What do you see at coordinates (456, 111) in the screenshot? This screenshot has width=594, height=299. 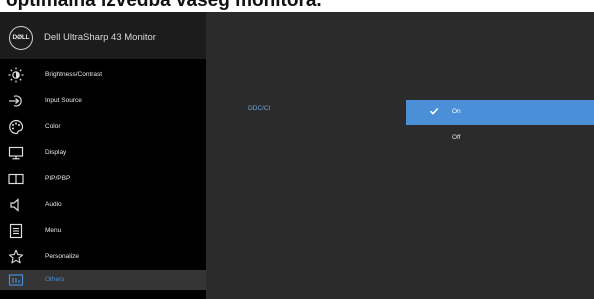 I see `choice-on-label: On` at bounding box center [456, 111].